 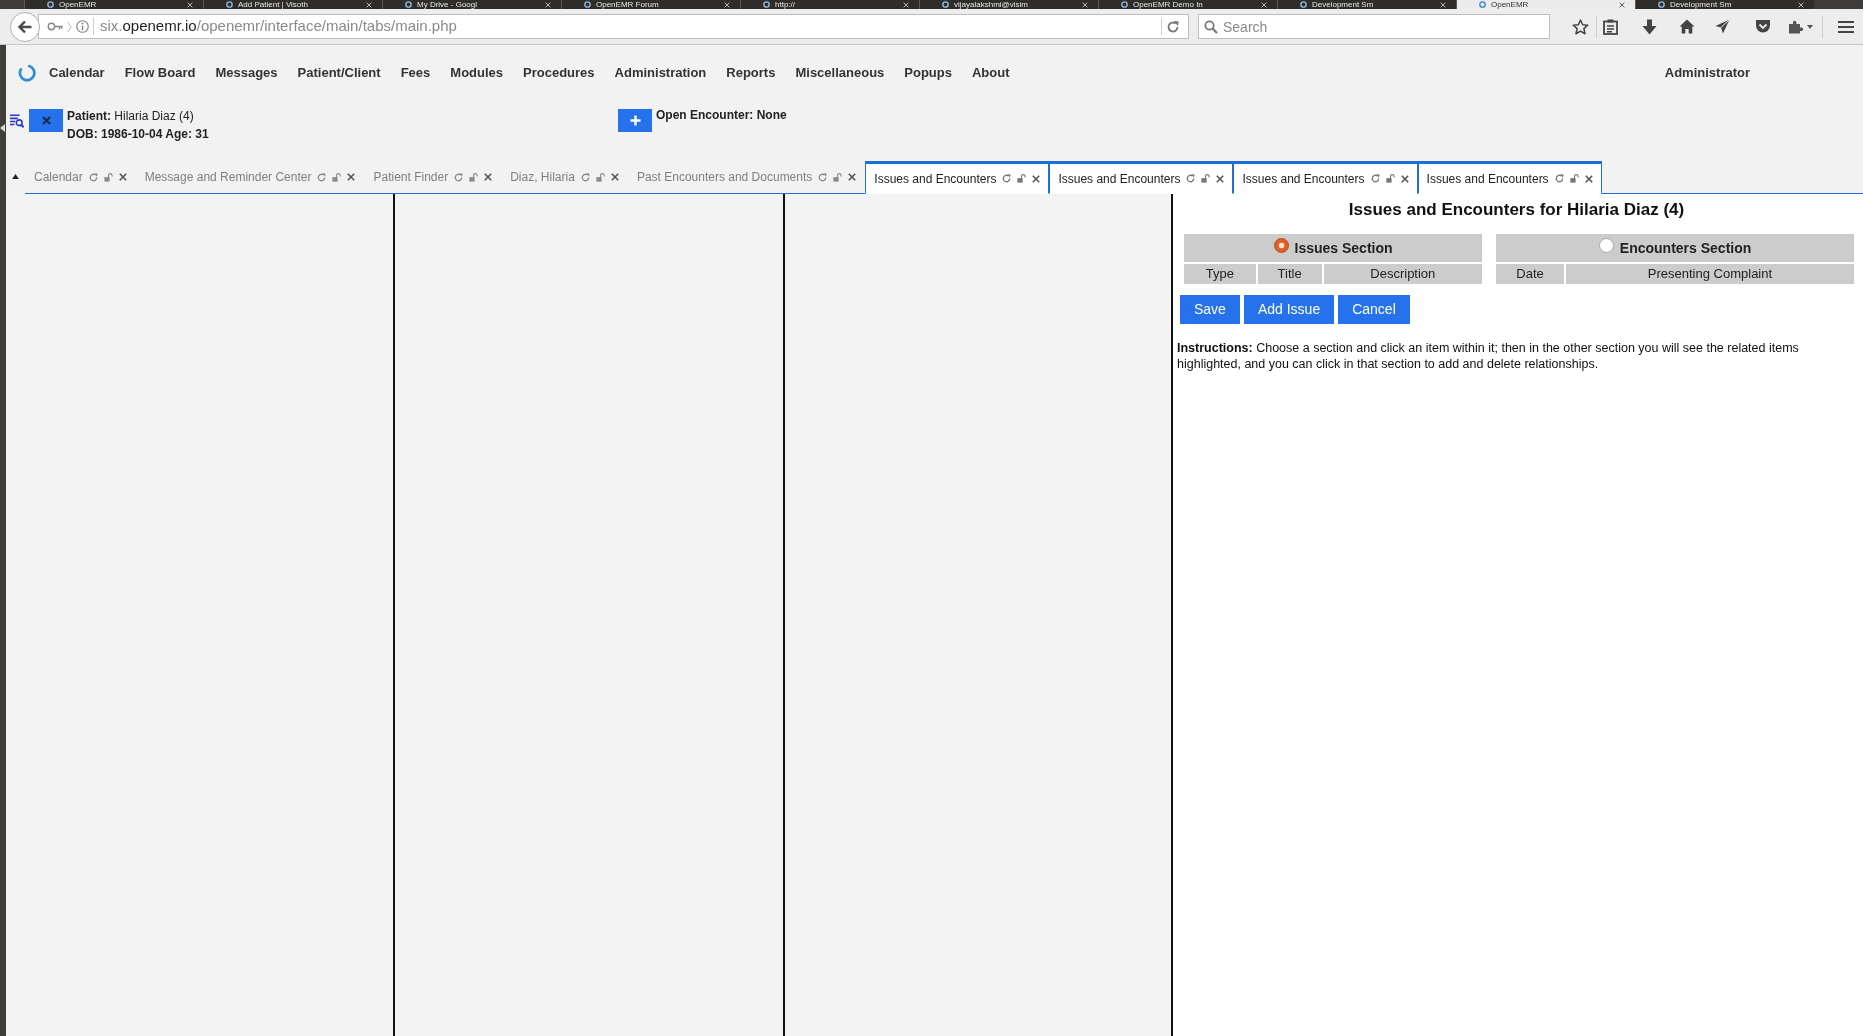 What do you see at coordinates (1707, 73) in the screenshot?
I see `user-menu: Administrator` at bounding box center [1707, 73].